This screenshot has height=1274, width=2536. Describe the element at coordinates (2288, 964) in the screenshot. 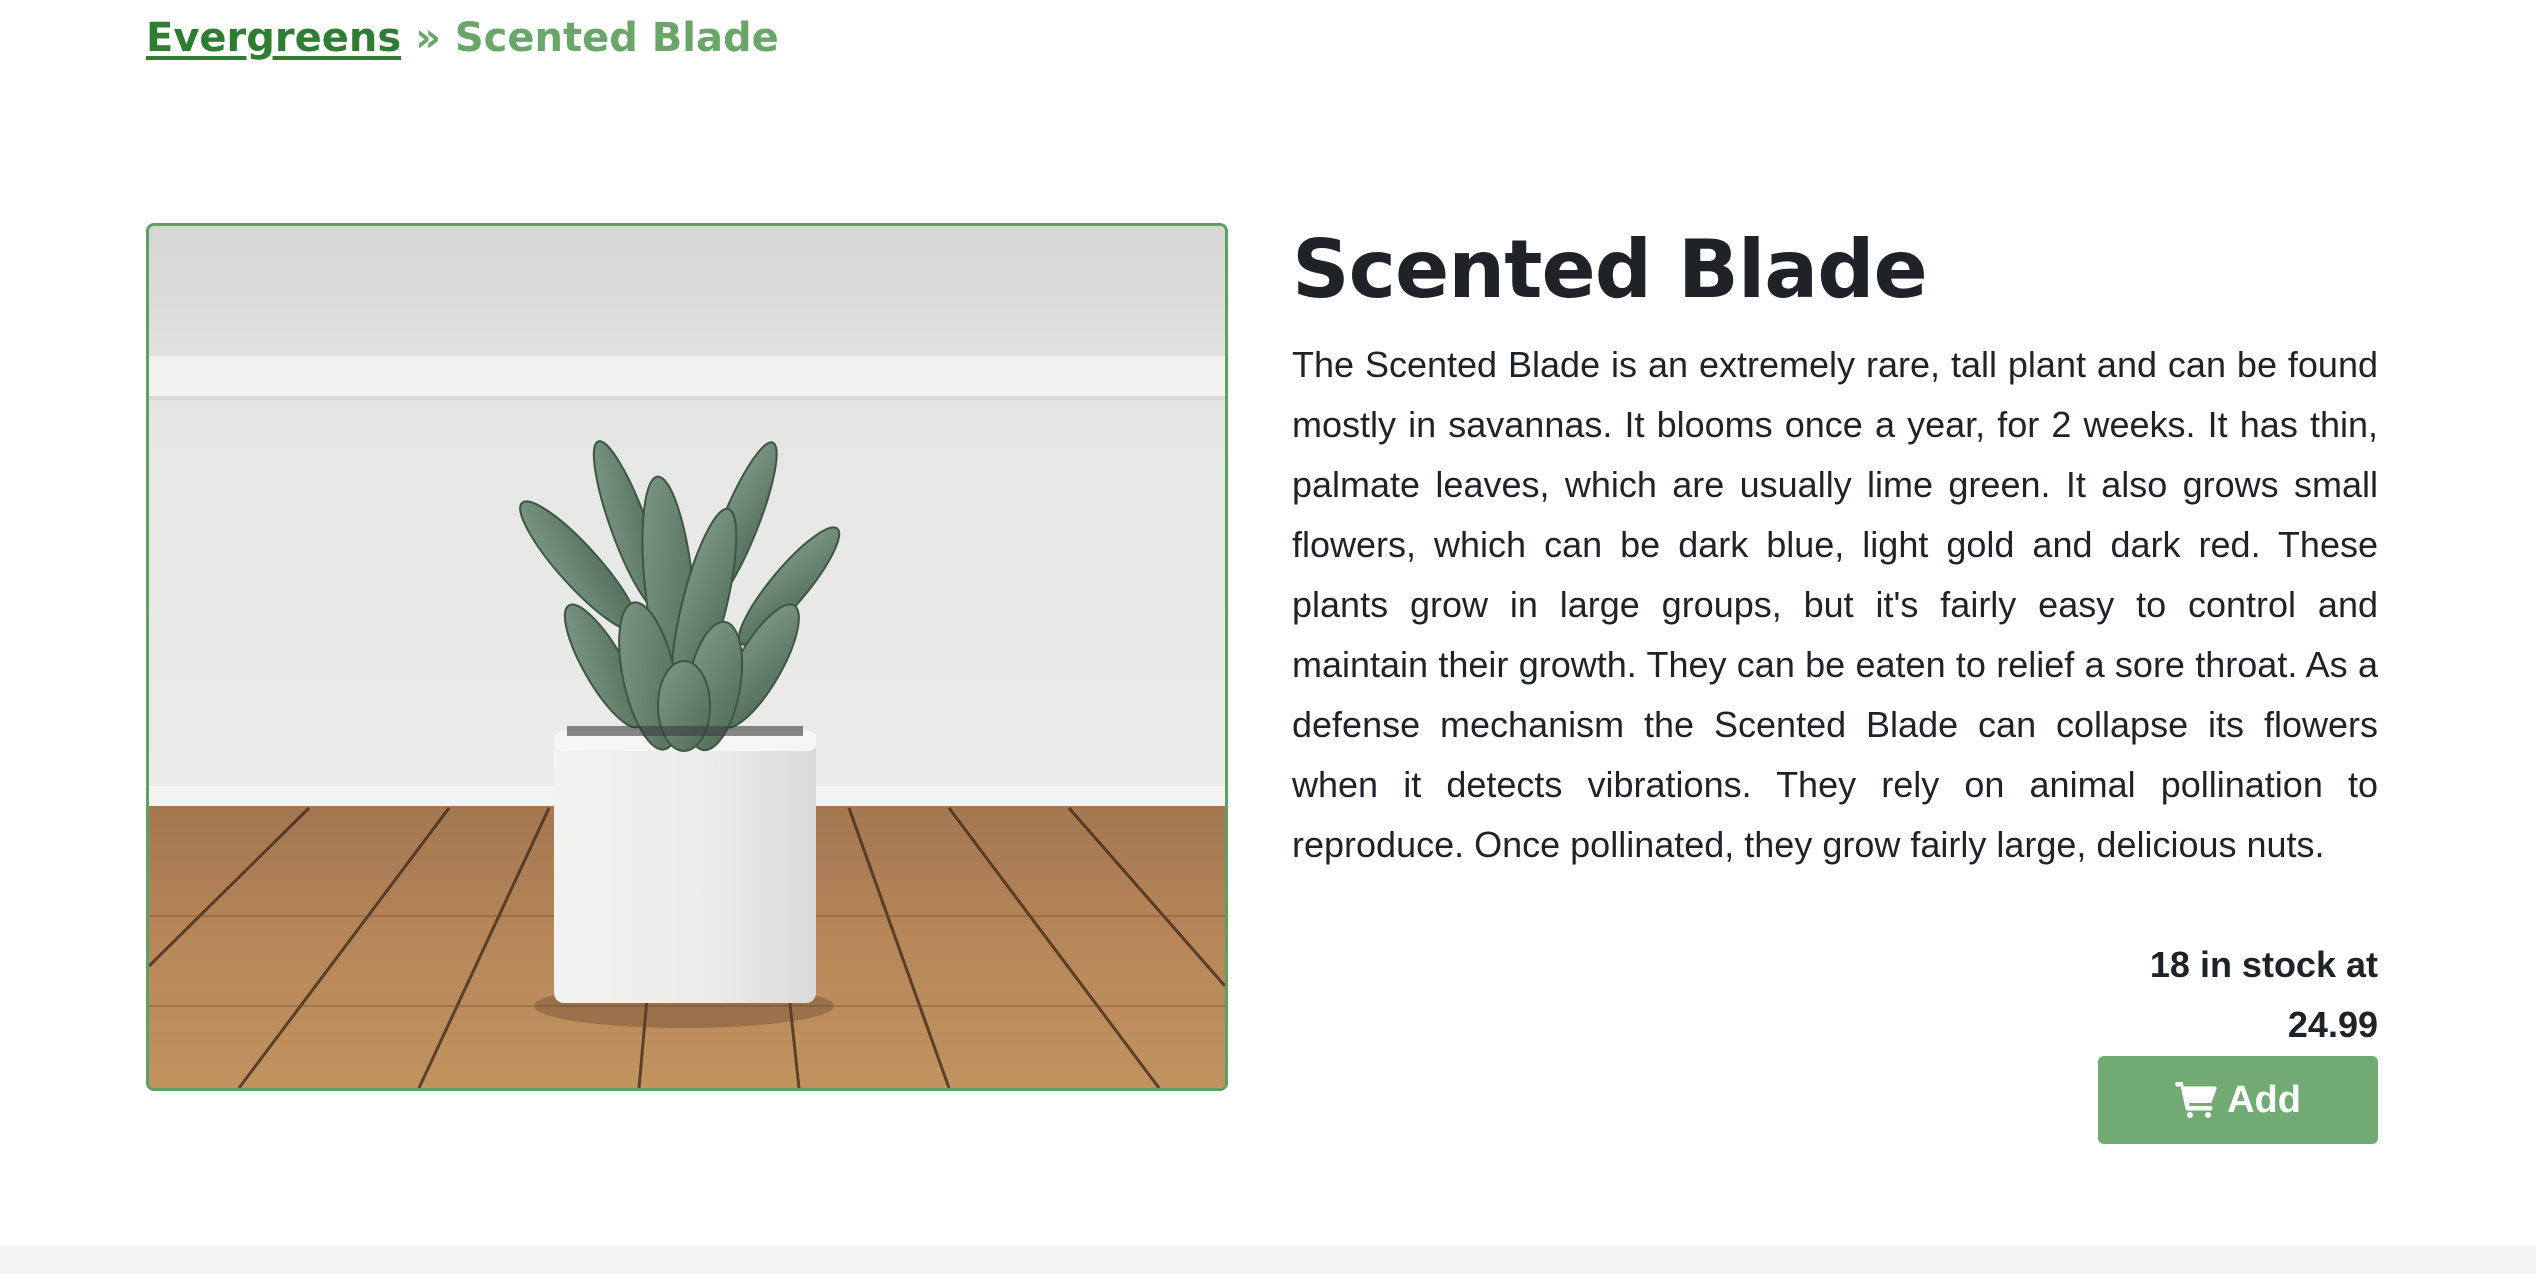

I see `stock-text: in stock at` at that location.